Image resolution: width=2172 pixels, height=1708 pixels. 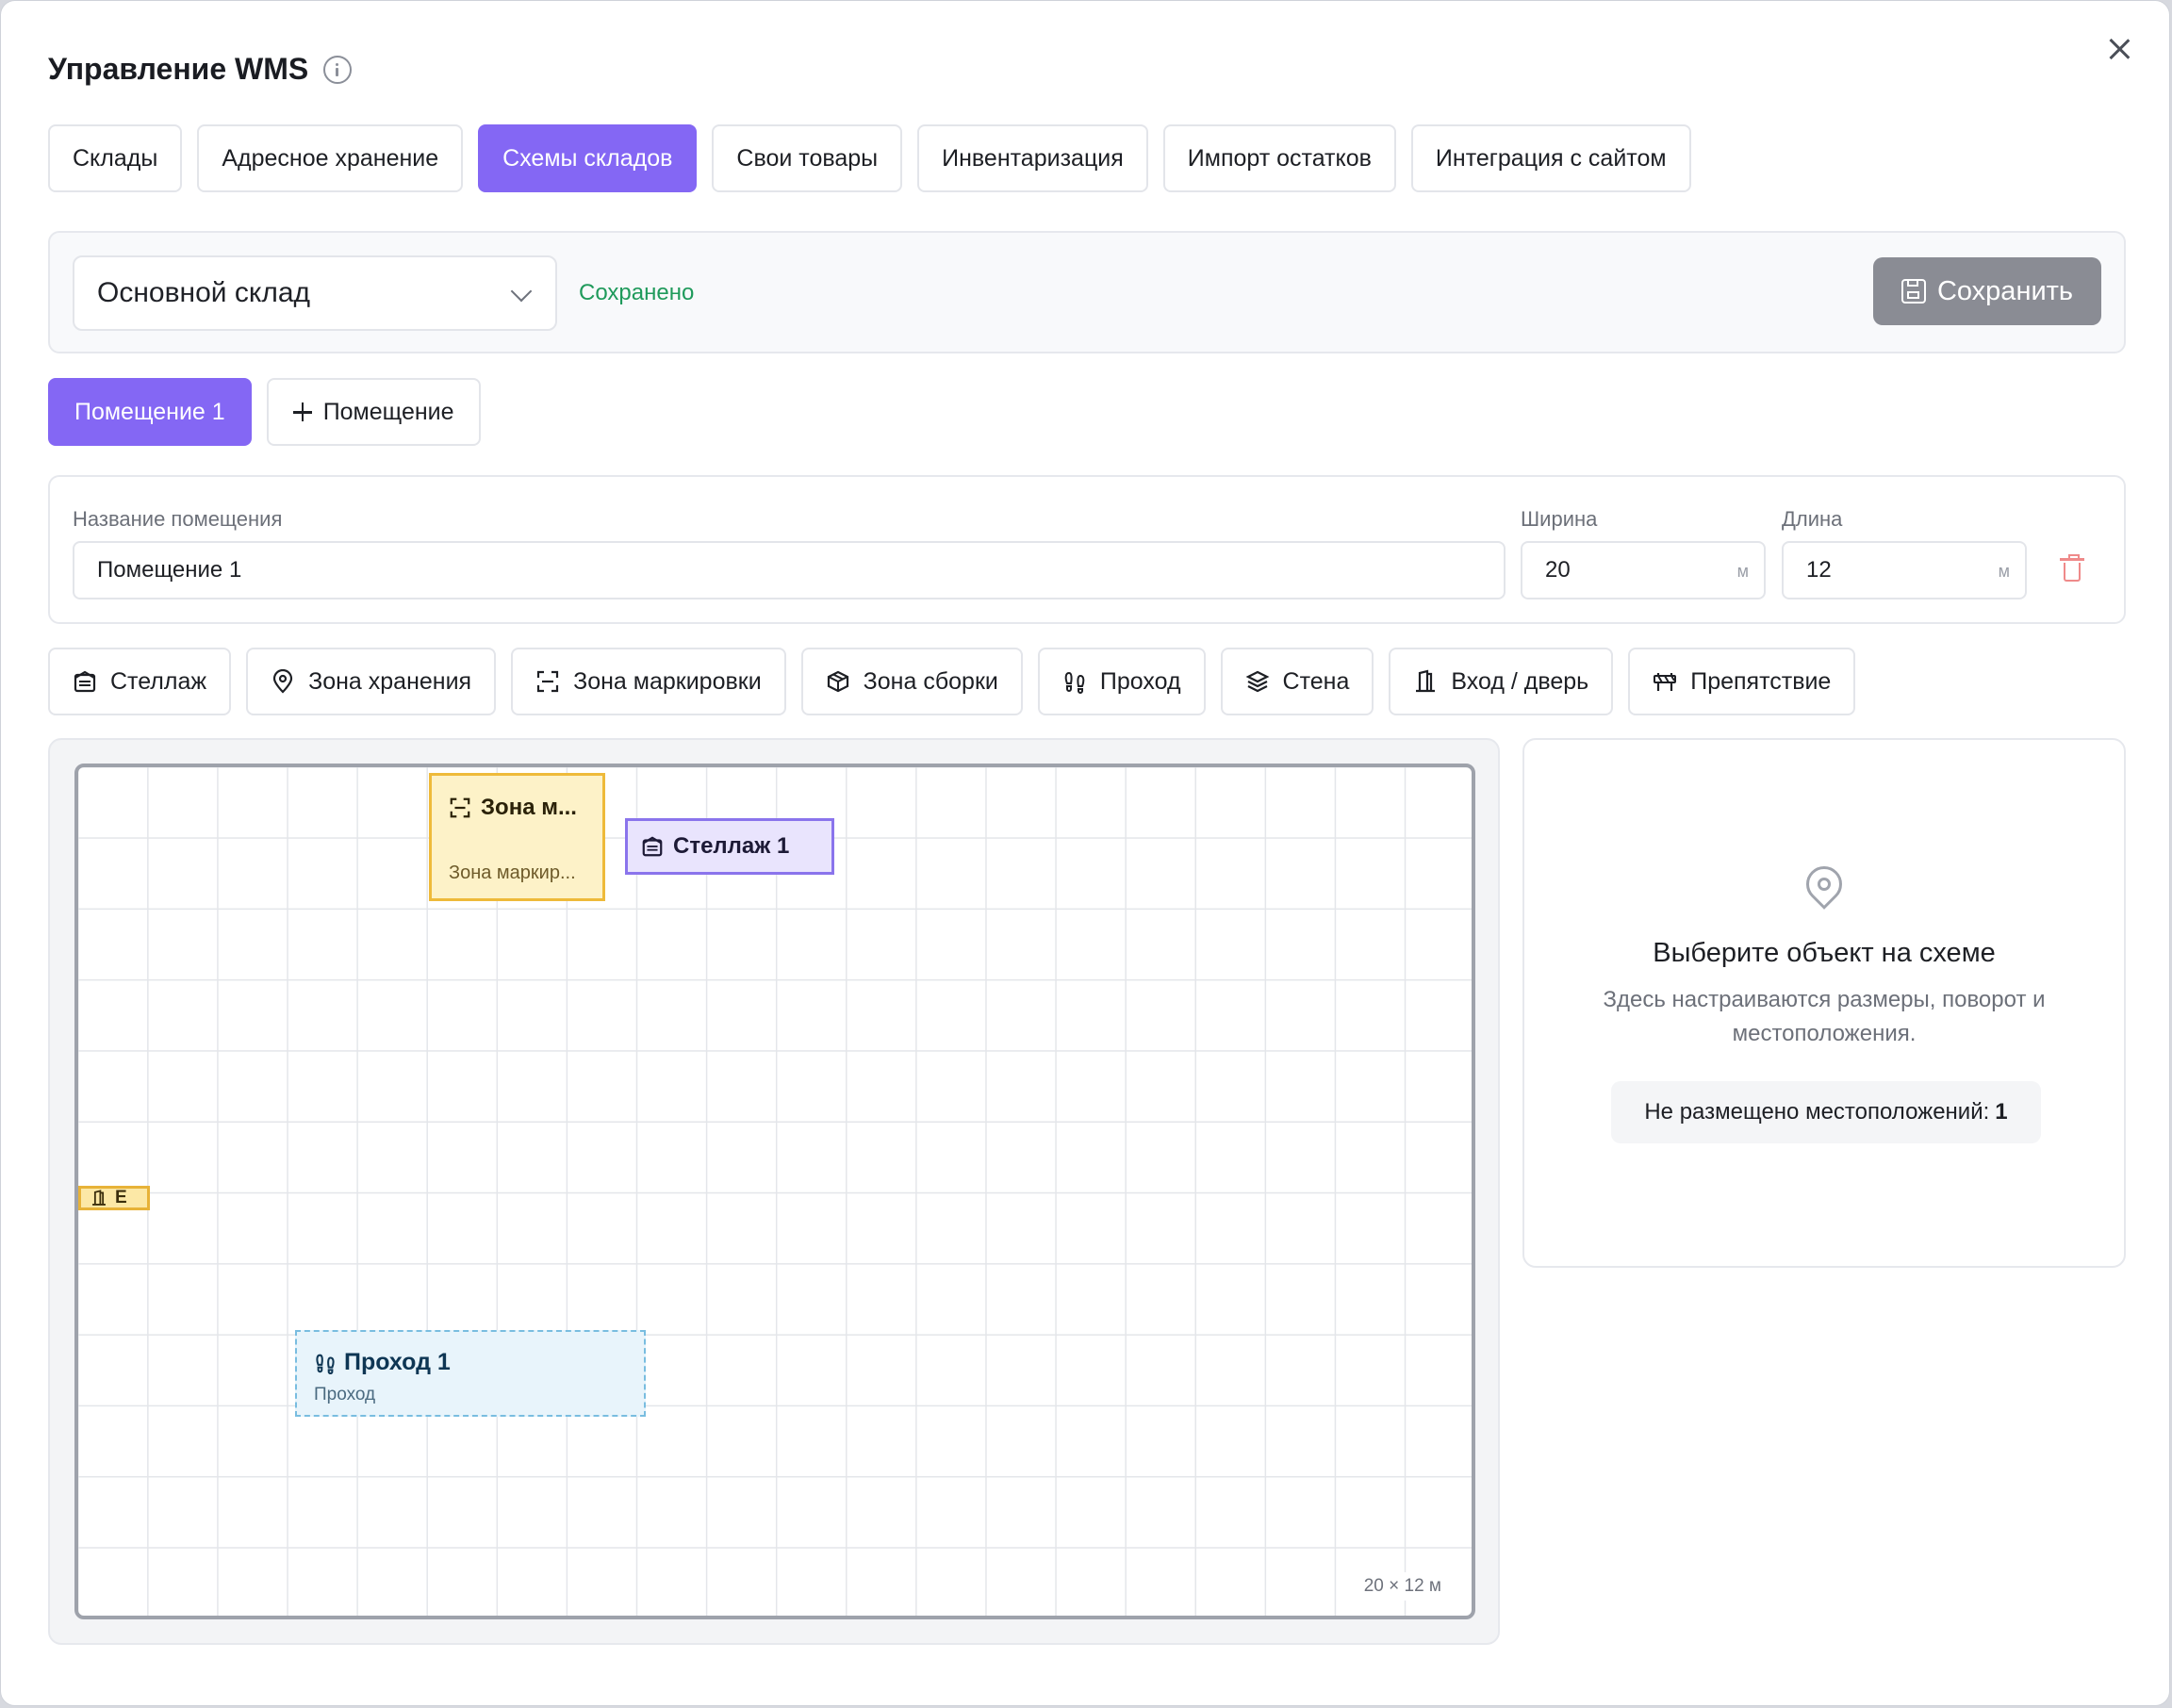 I want to click on package-icon, so click(x=837, y=682).